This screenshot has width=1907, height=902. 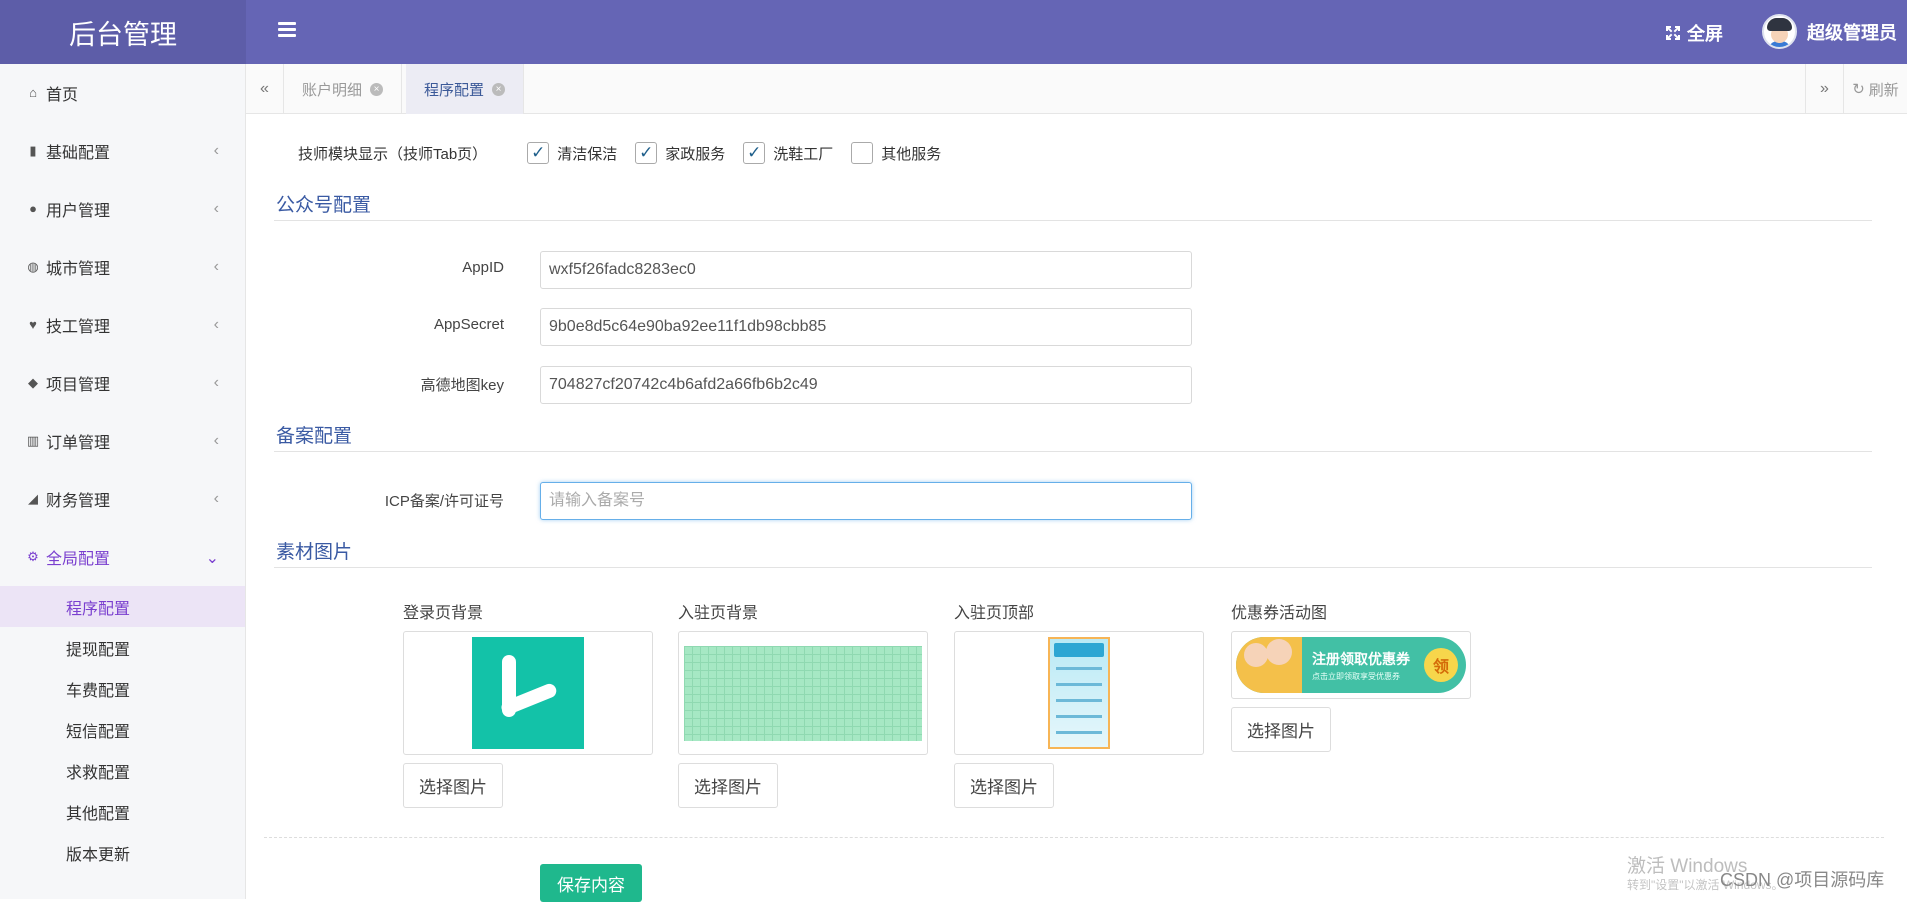 I want to click on tab-label: 程序配置, so click(x=454, y=90).